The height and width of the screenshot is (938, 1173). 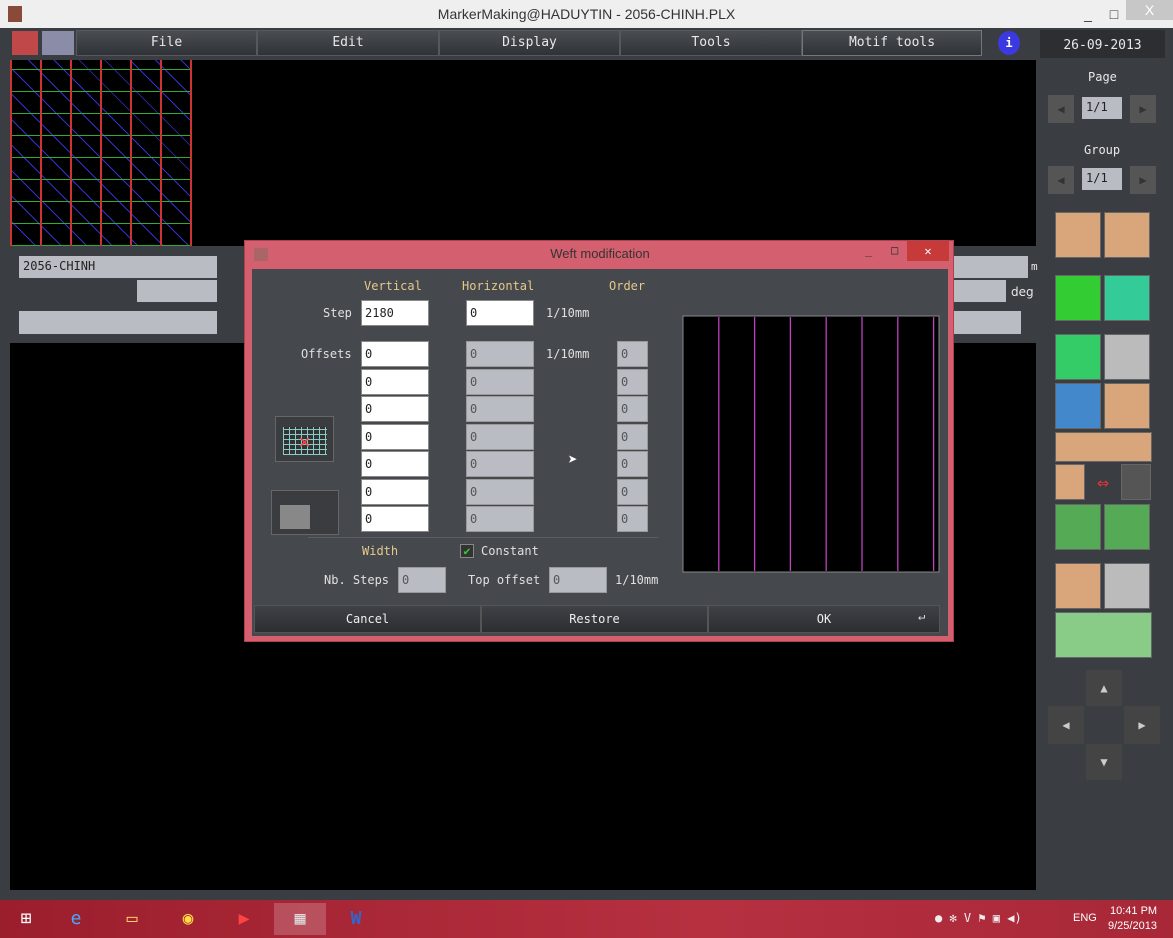 I want to click on menu-edit: Edit, so click(x=348, y=43).